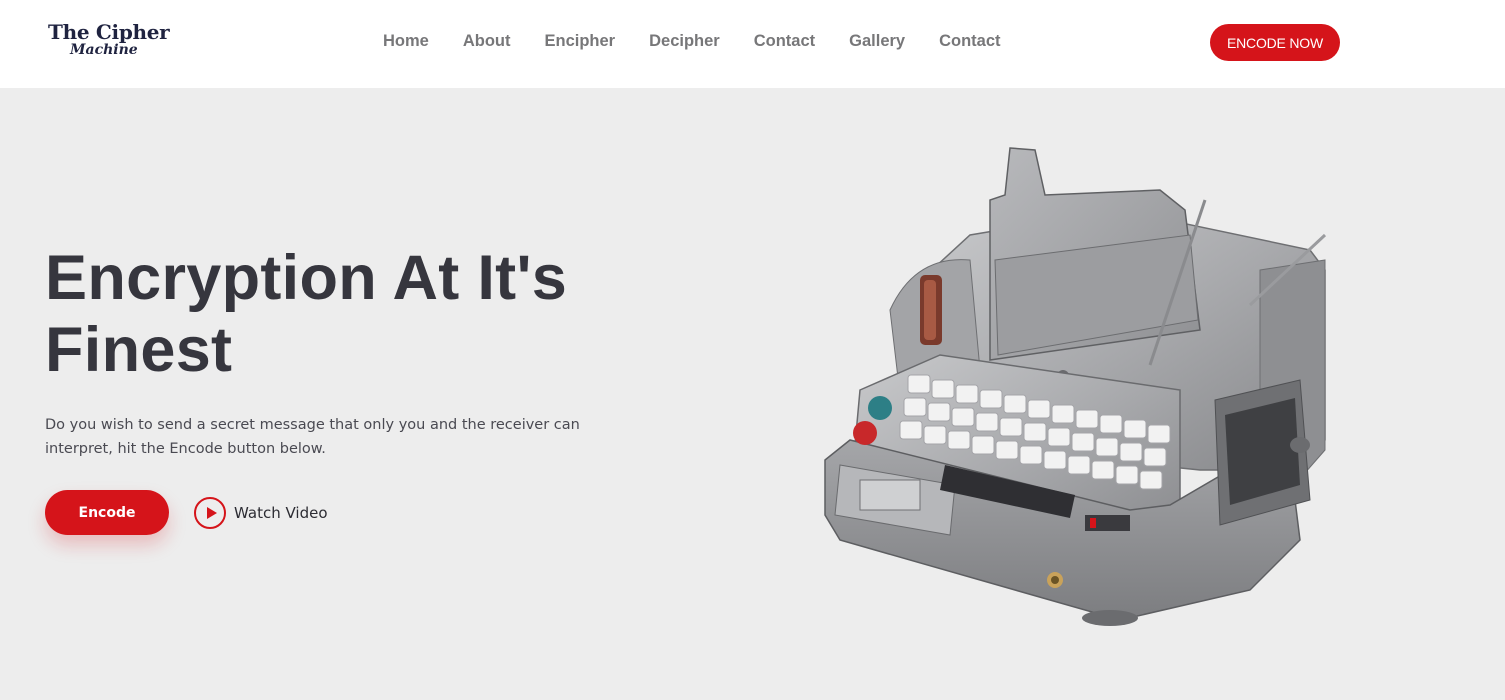 The height and width of the screenshot is (700, 1505). I want to click on brand-logo: The Cipher Machine, so click(109, 42).